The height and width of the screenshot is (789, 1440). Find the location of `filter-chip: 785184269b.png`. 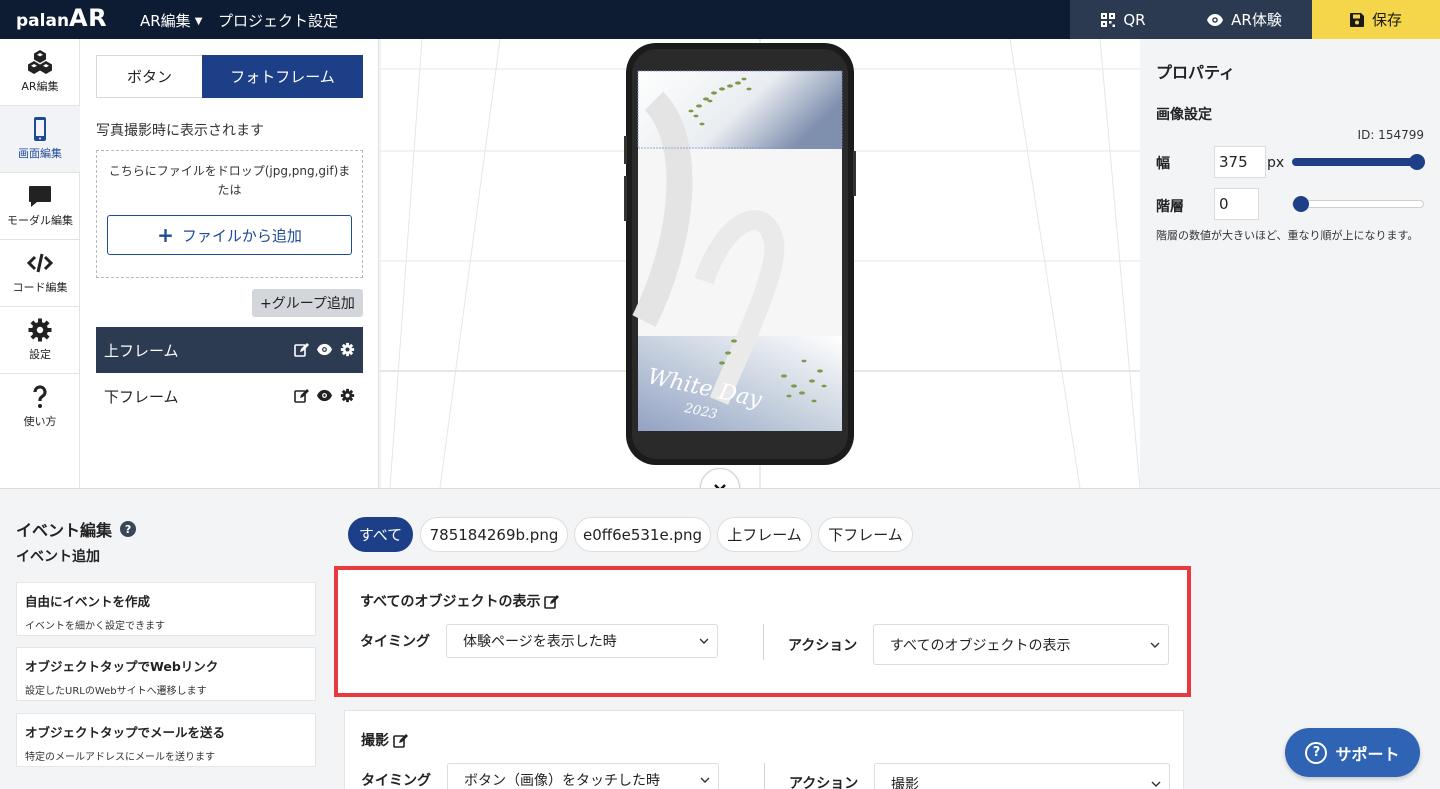

filter-chip: 785184269b.png is located at coordinates (494, 534).